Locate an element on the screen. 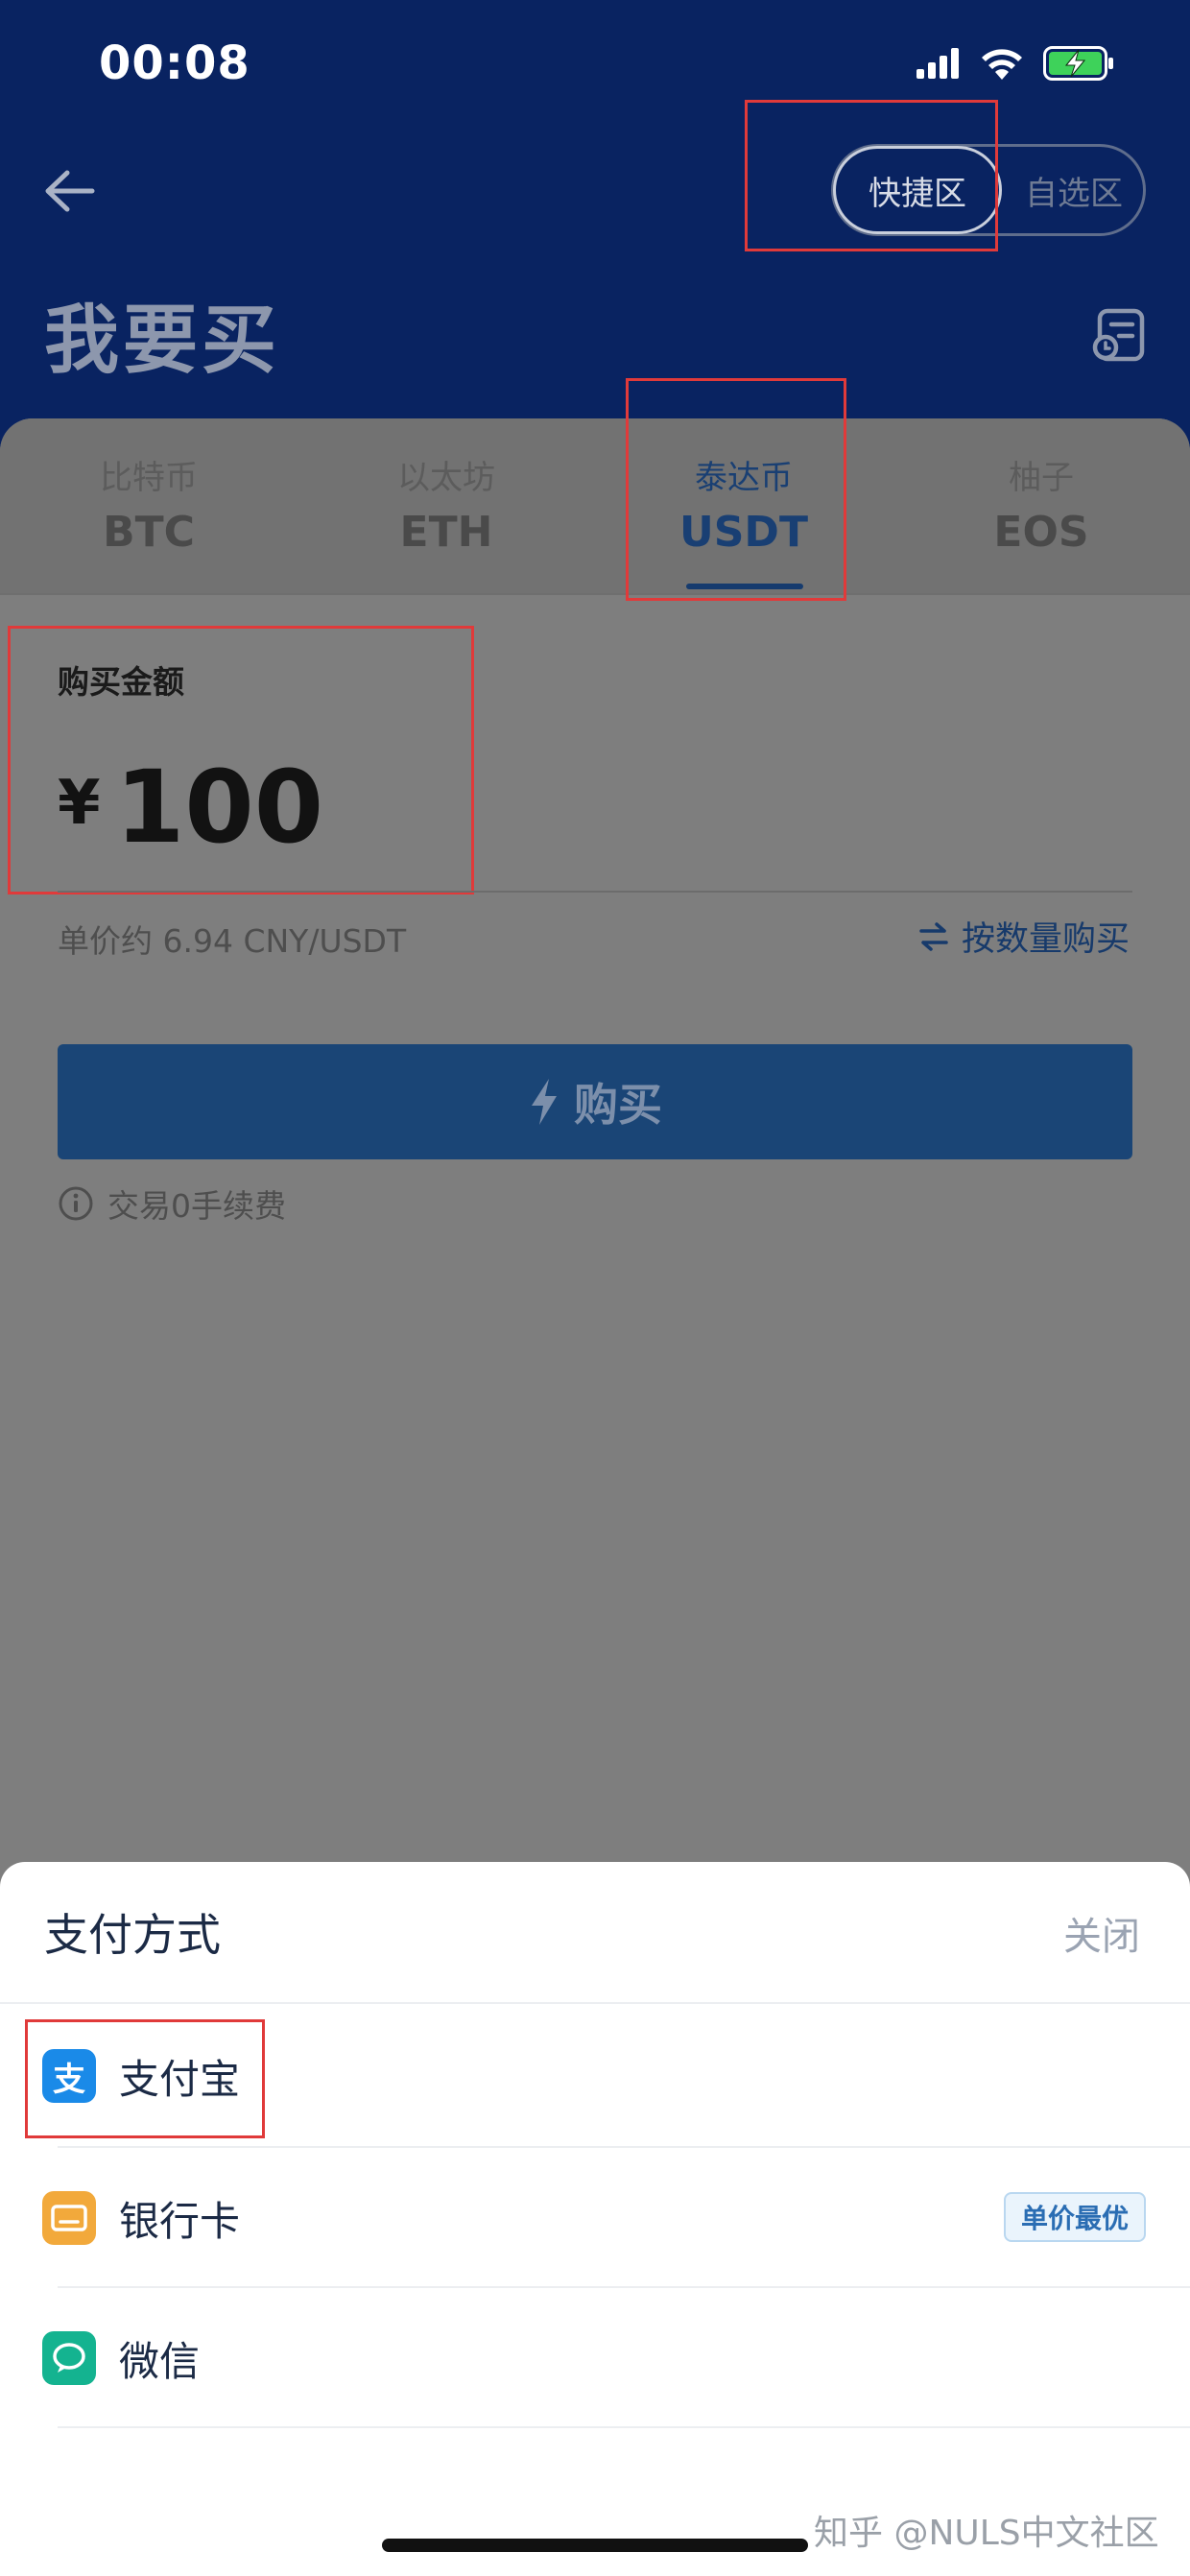  signal-icon is located at coordinates (937, 63).